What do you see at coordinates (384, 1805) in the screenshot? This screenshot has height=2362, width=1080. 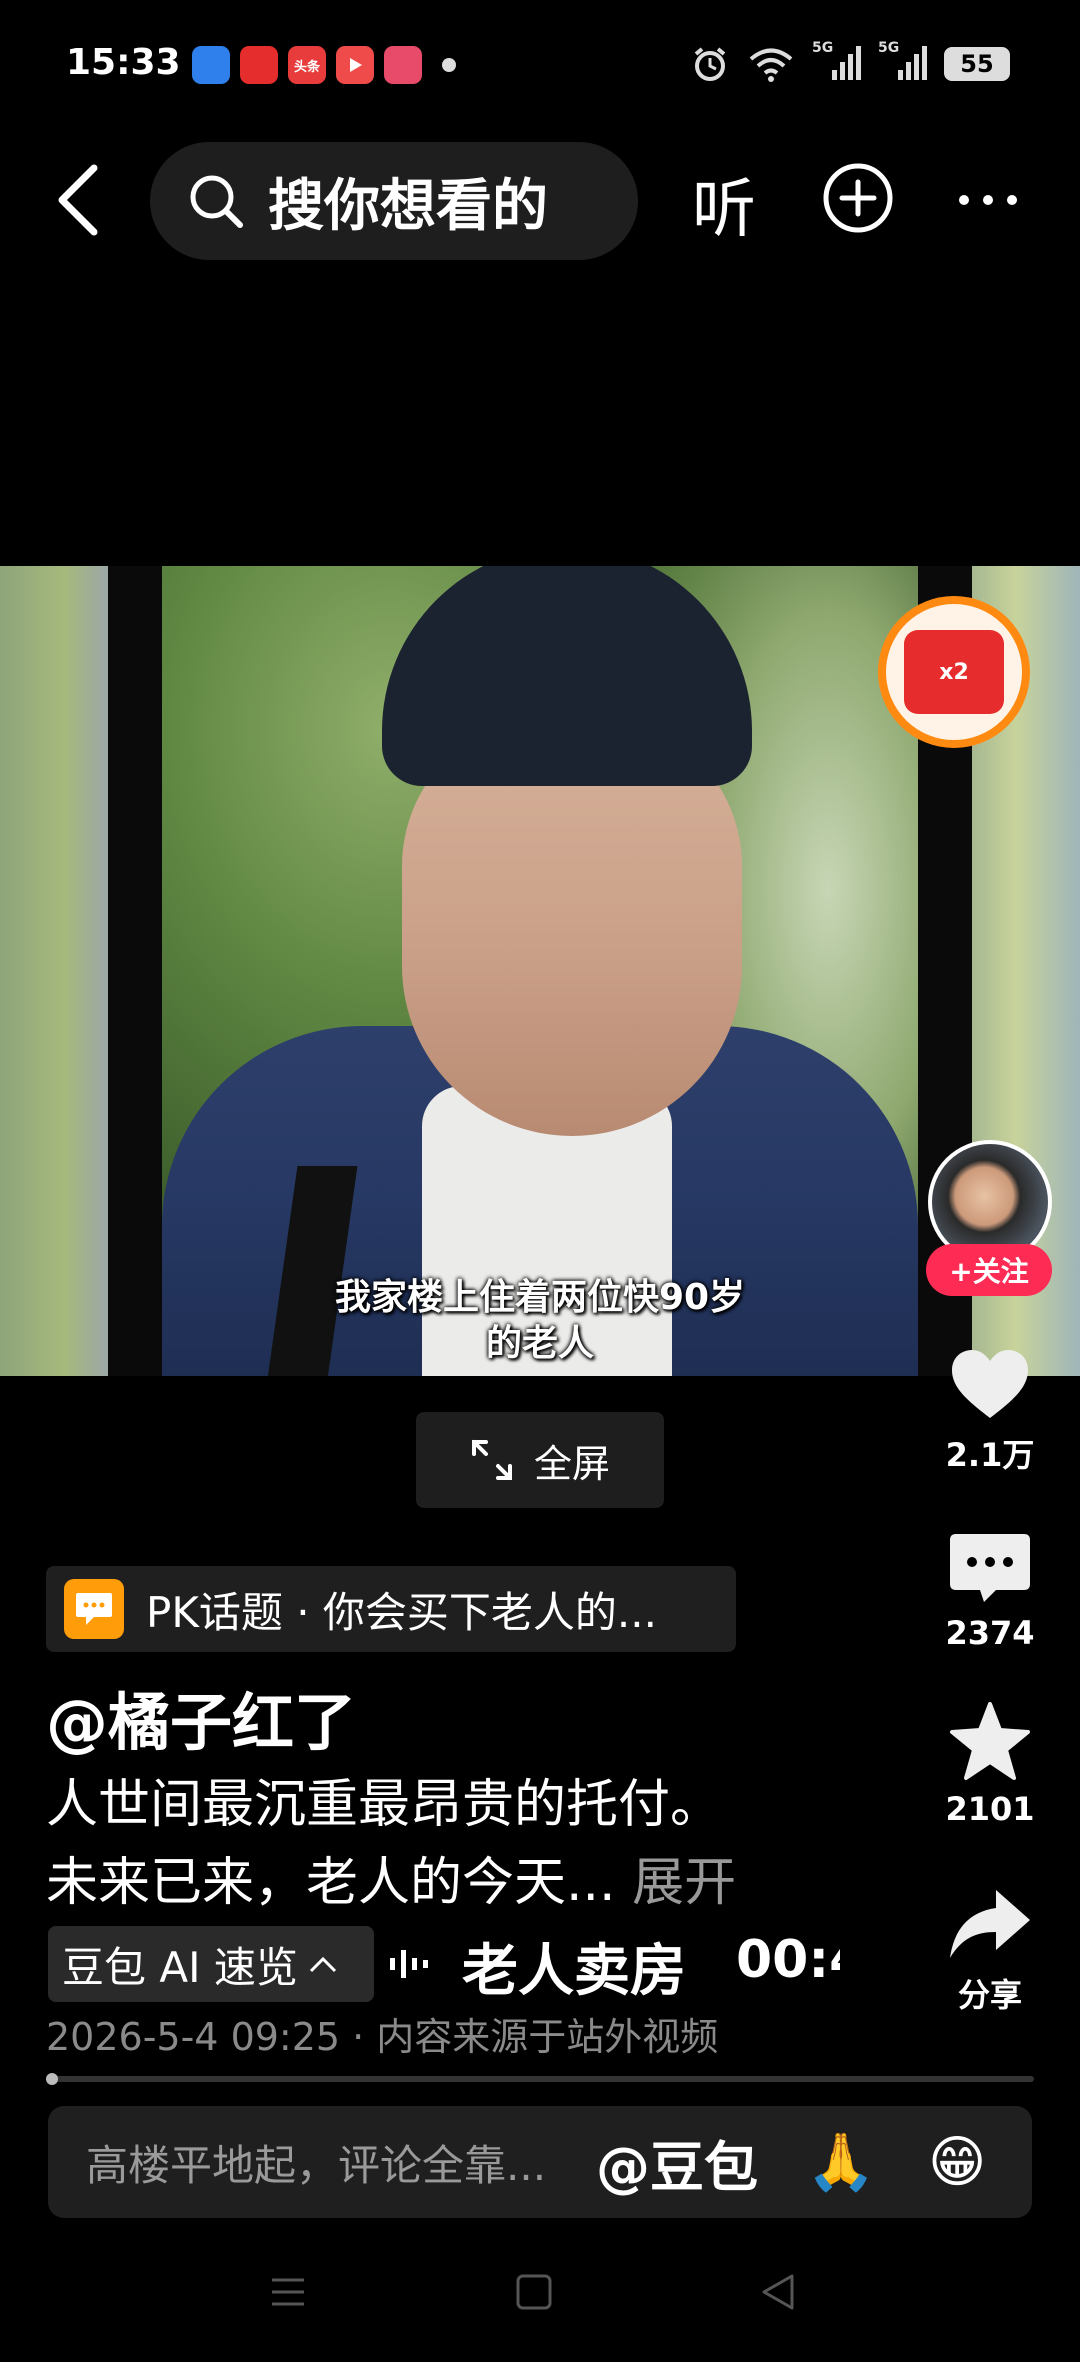 I see `description-line1: 人世间最沉重最昂贵的托付。` at bounding box center [384, 1805].